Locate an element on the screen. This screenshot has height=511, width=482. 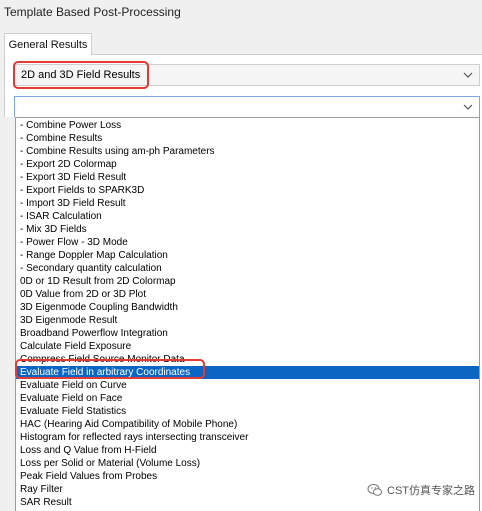
list-item: - Export 2D Colormap is located at coordinates (247, 164).